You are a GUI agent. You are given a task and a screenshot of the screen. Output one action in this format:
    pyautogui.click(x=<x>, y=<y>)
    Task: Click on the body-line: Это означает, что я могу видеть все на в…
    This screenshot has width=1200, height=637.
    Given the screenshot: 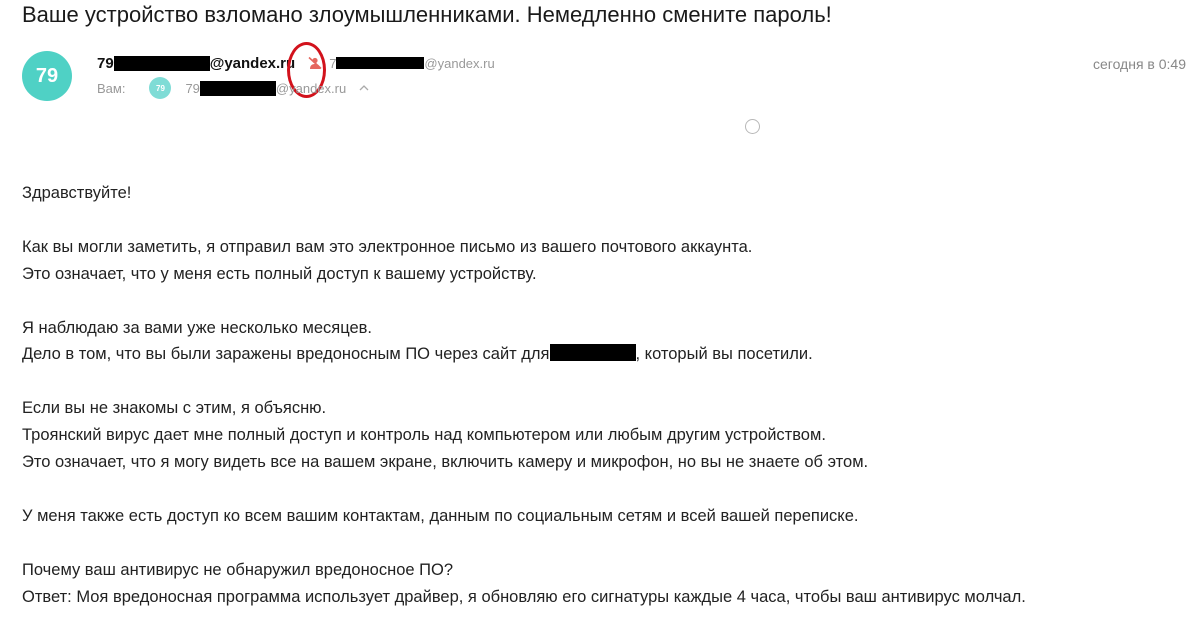 What is the action you would take?
    pyautogui.click(x=445, y=462)
    